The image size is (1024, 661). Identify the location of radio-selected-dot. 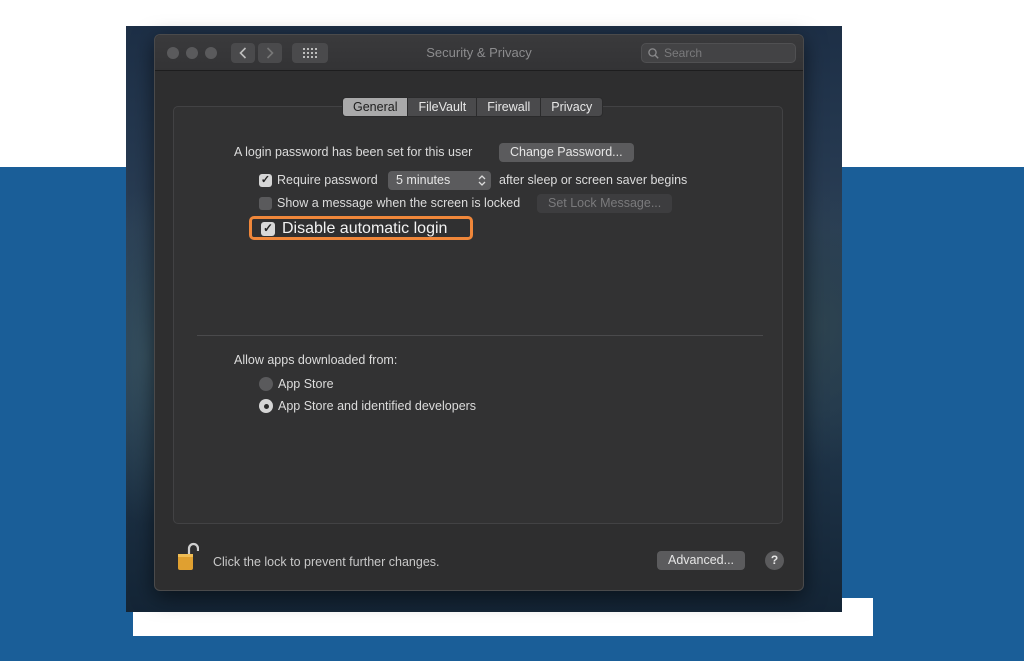
(266, 406).